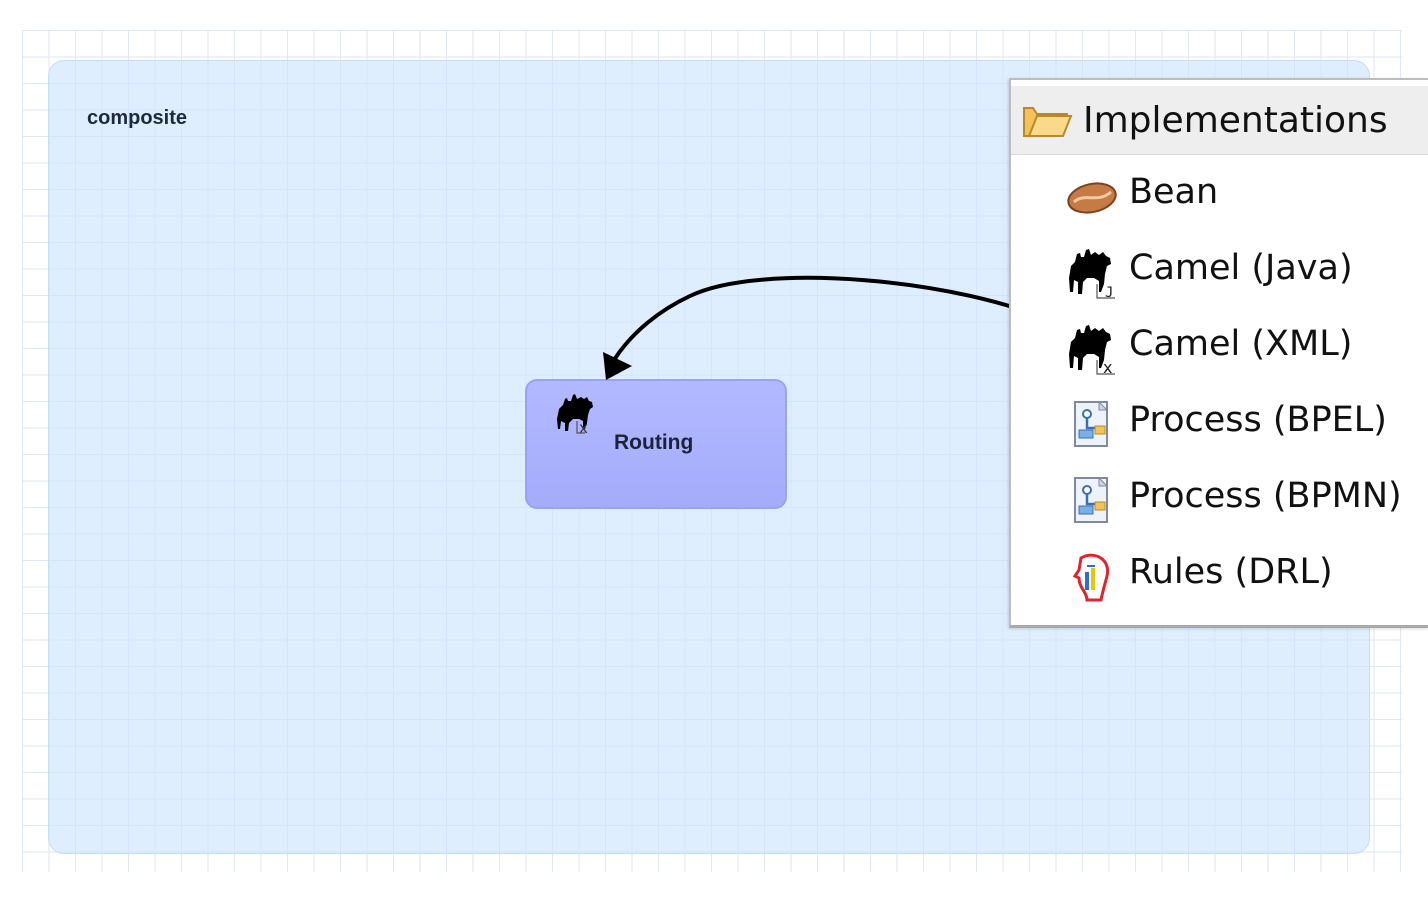 The height and width of the screenshot is (900, 1428). I want to click on routing-label: Routing, so click(654, 442).